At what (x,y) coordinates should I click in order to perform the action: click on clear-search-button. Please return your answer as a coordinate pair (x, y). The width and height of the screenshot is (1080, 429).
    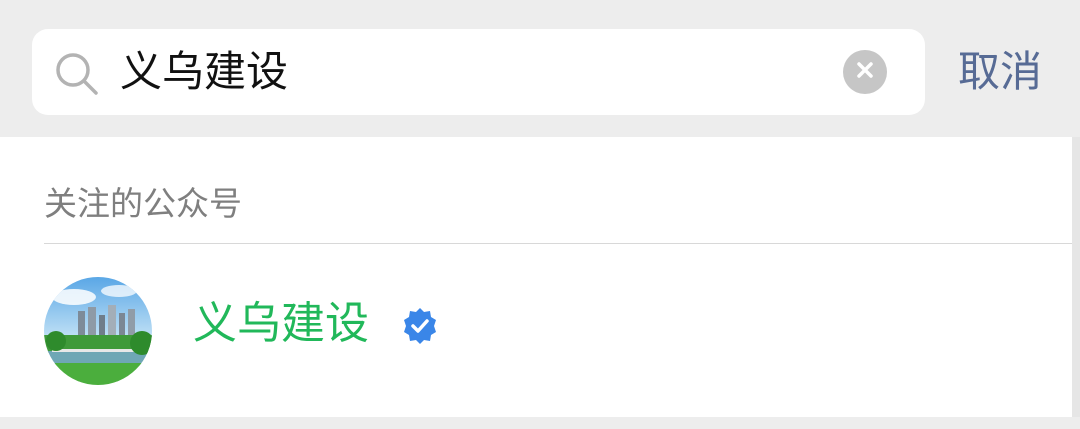
    Looking at the image, I should click on (865, 72).